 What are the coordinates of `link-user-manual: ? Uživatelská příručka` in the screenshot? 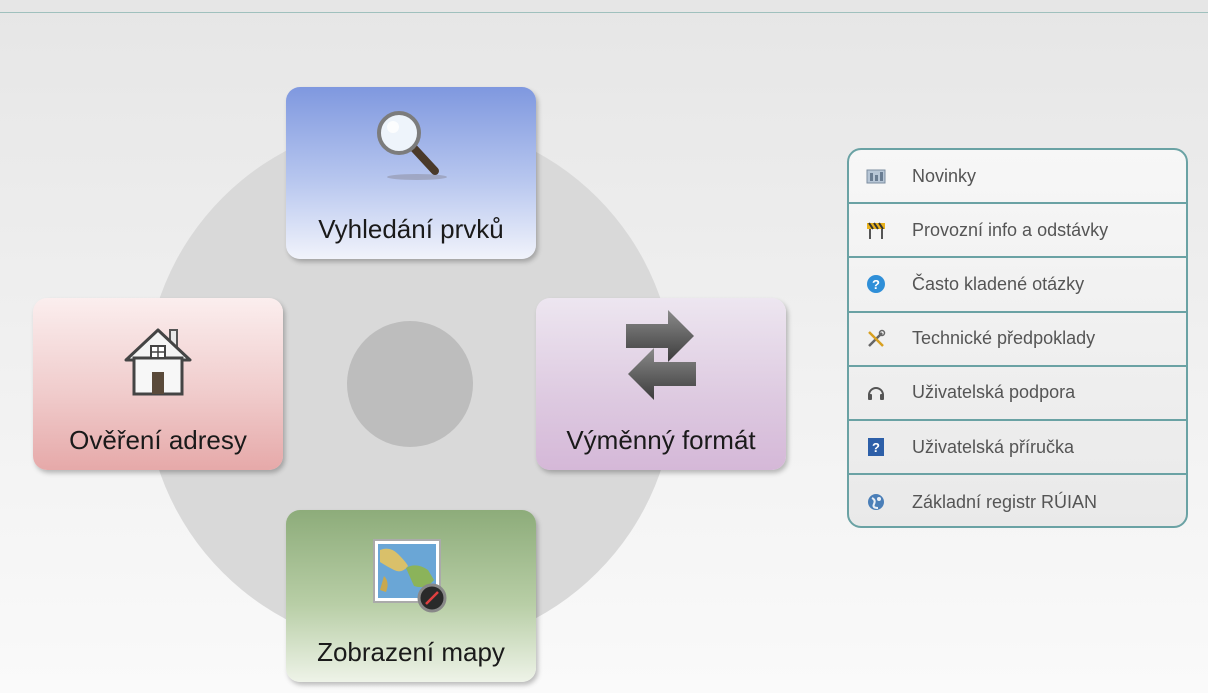 It's located at (1017, 448).